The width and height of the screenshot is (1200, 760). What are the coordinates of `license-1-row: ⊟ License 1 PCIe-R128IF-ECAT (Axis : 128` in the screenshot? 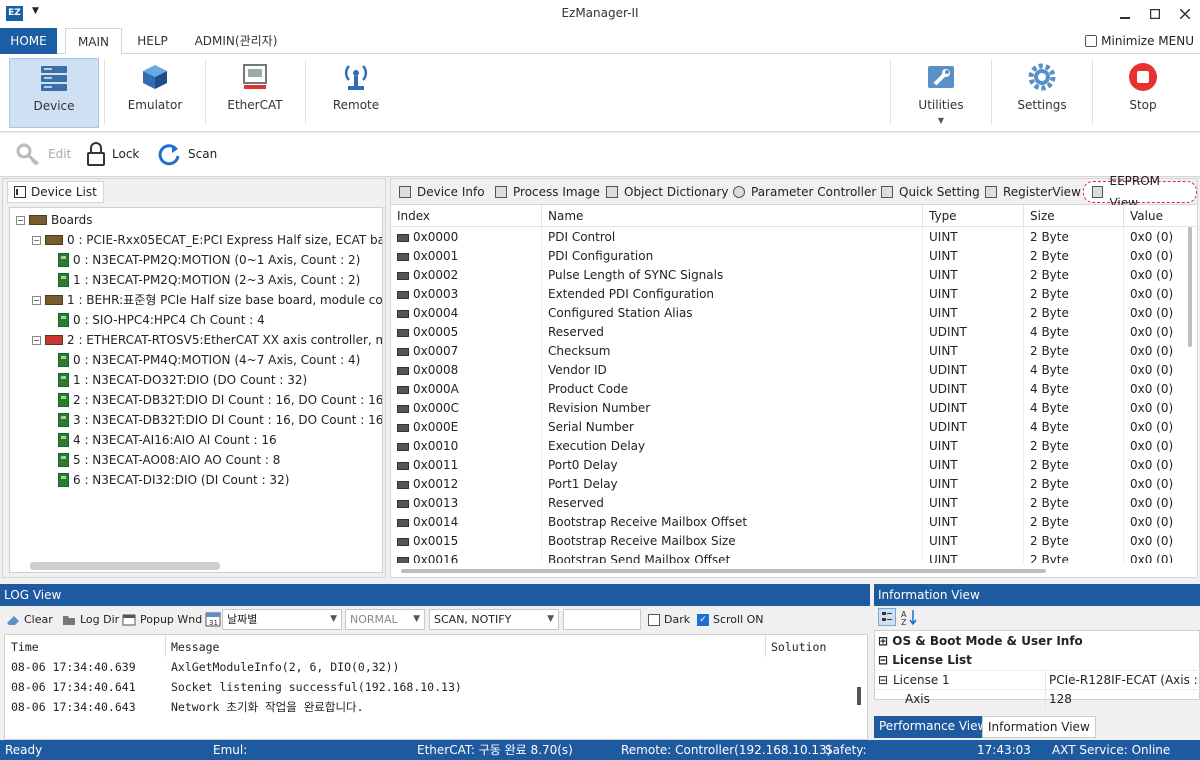 It's located at (1037, 680).